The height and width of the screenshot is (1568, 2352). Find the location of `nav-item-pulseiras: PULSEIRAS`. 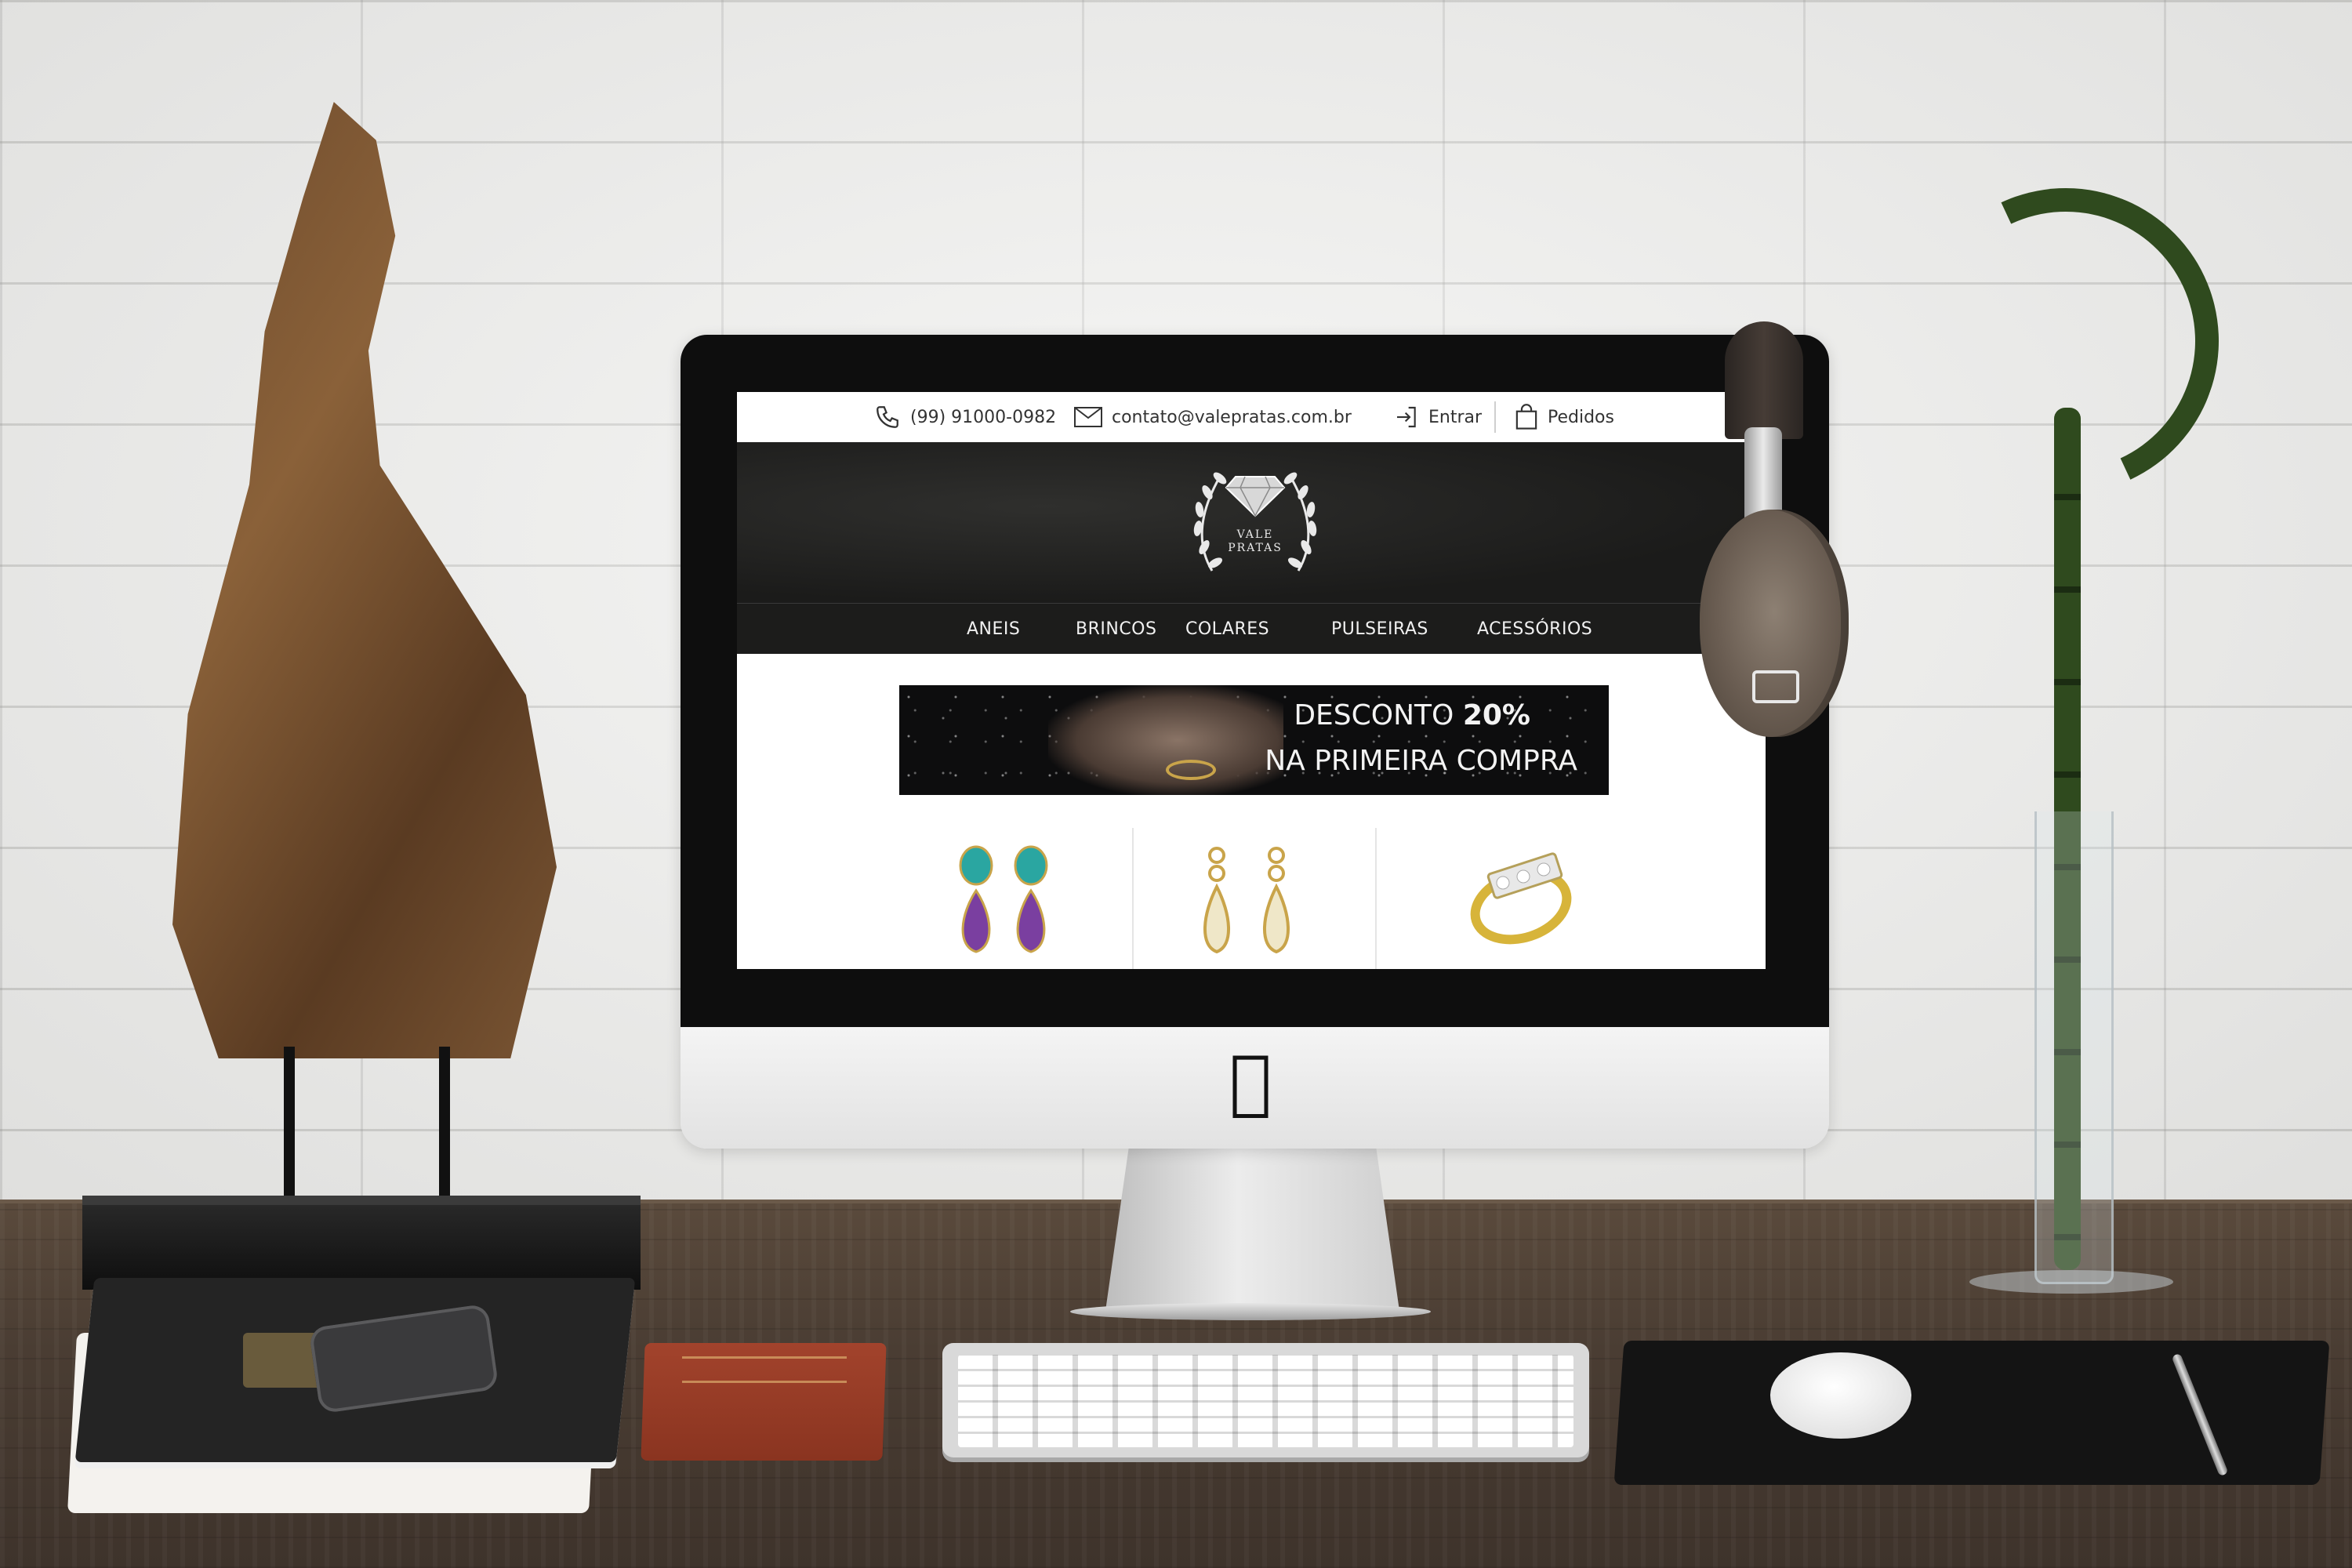

nav-item-pulseiras: PULSEIRAS is located at coordinates (1379, 629).